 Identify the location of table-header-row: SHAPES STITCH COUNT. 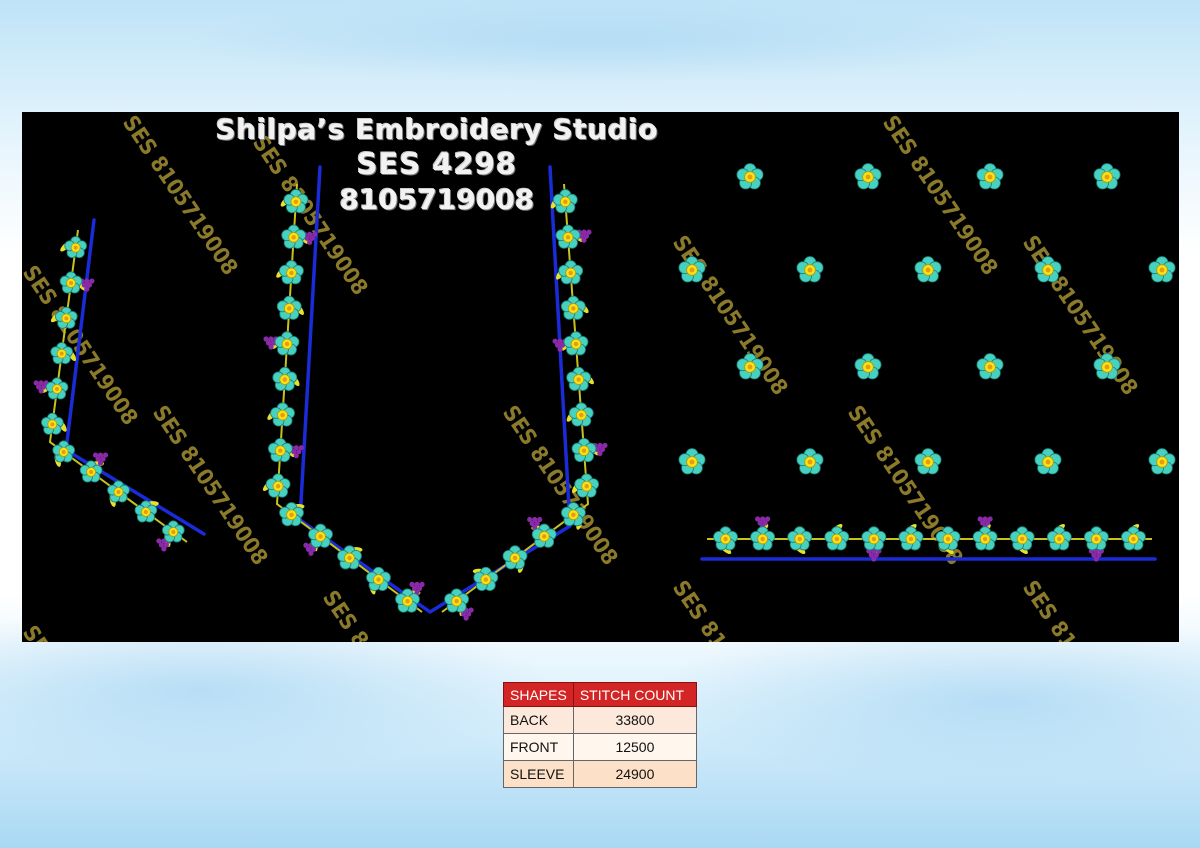
(600, 694).